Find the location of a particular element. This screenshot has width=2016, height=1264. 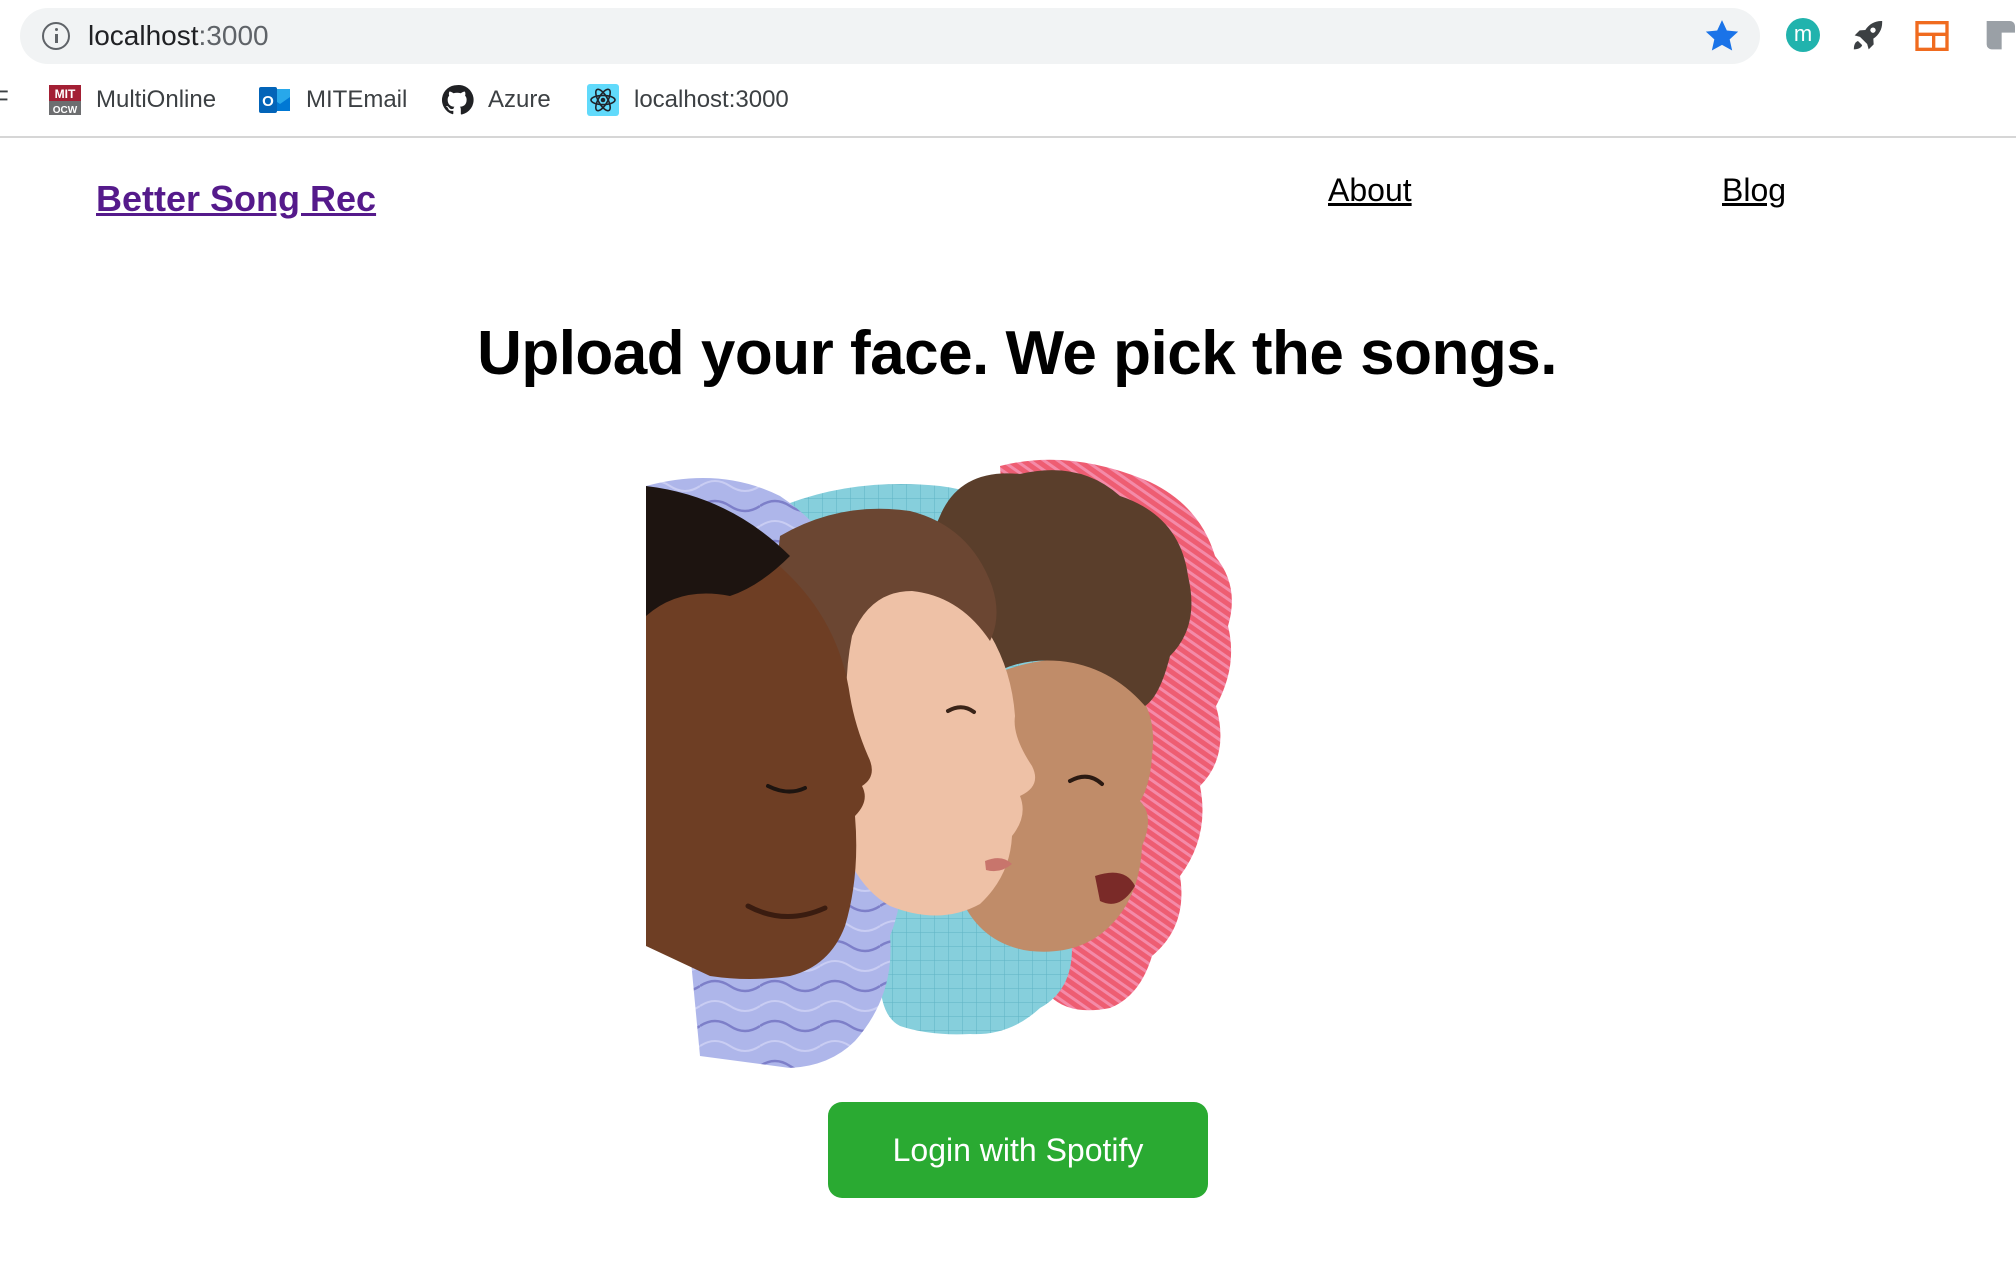

svg-text: OCW is located at coordinates (65, 110).